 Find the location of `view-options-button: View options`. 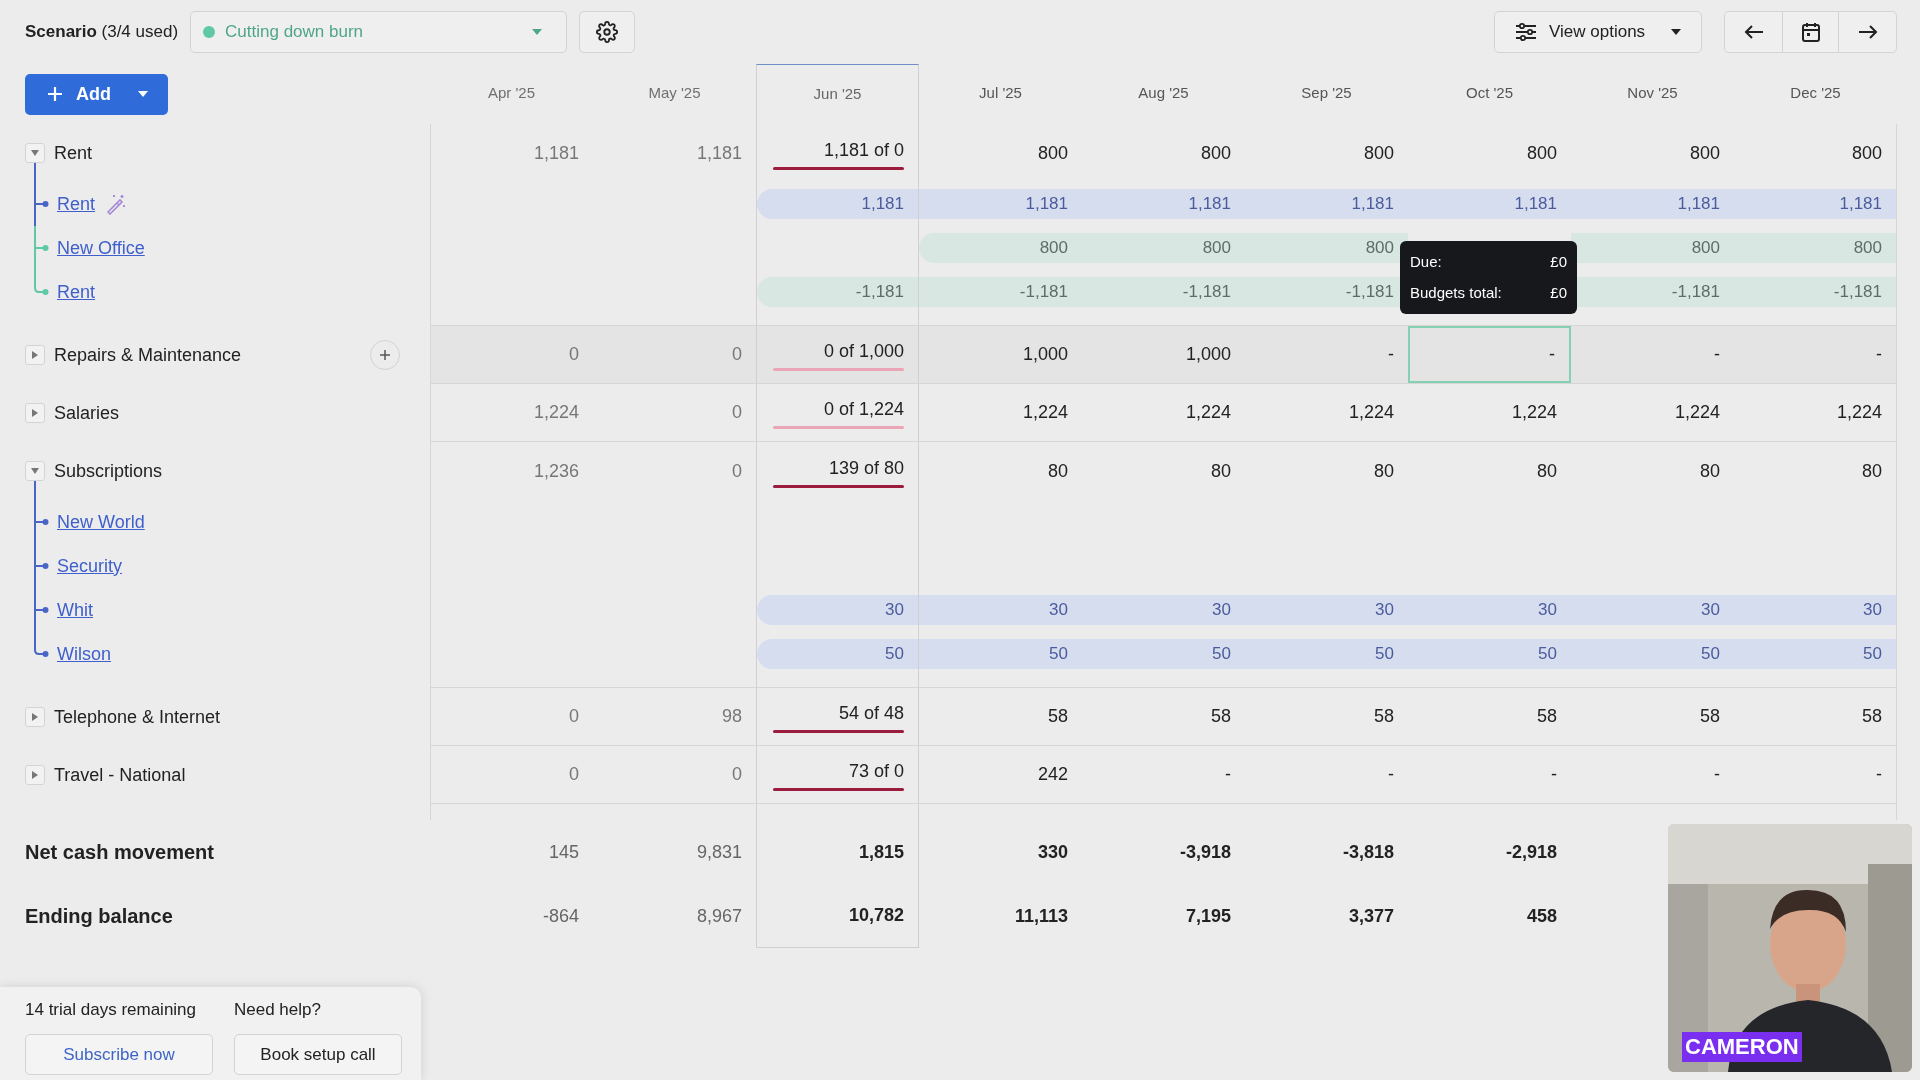

view-options-button: View options is located at coordinates (1598, 32).